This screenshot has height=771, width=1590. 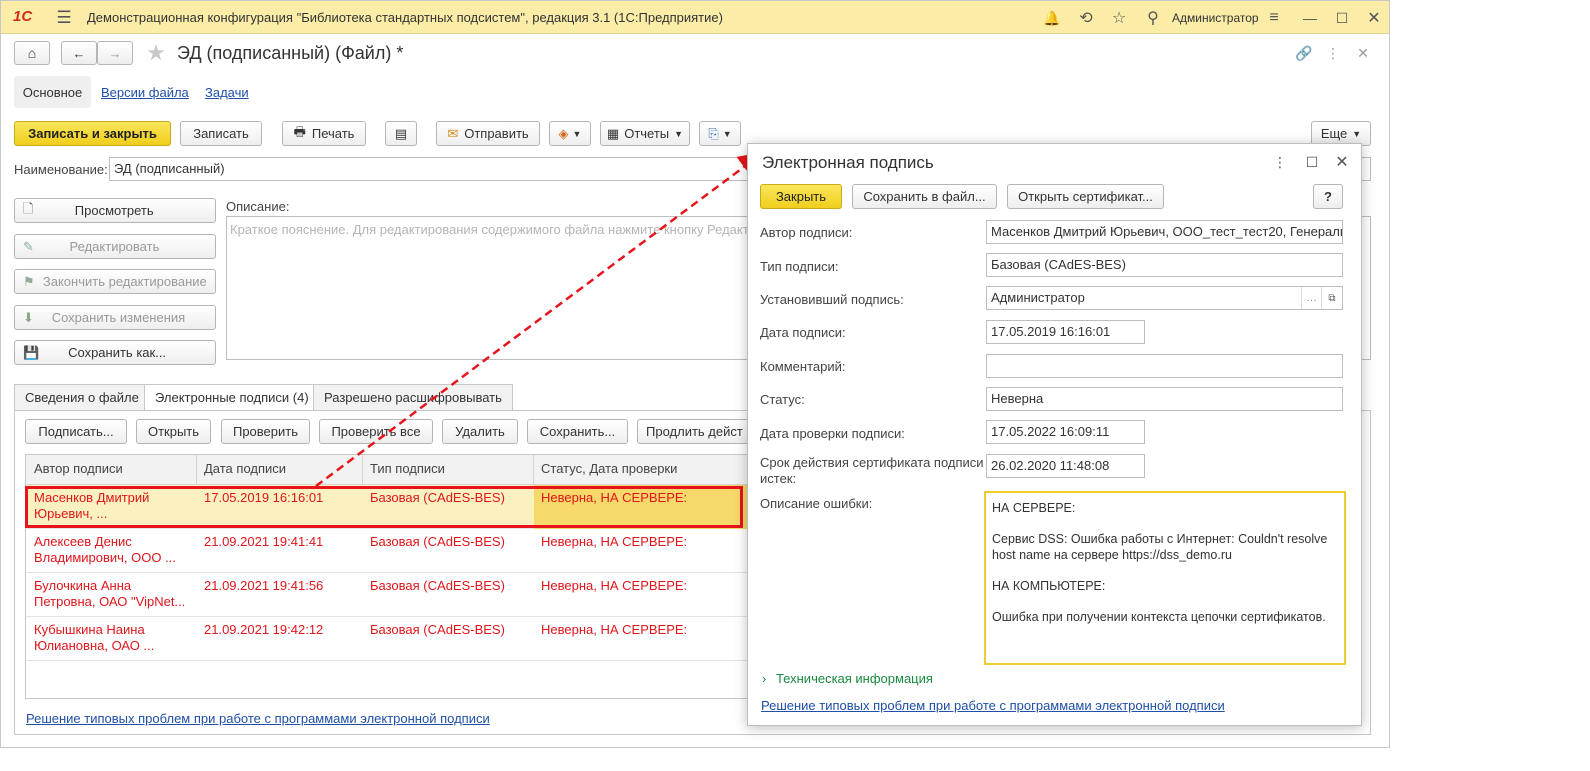 I want to click on cert-expired-label: Срок действия сертификата подписи истек:, so click(x=872, y=470).